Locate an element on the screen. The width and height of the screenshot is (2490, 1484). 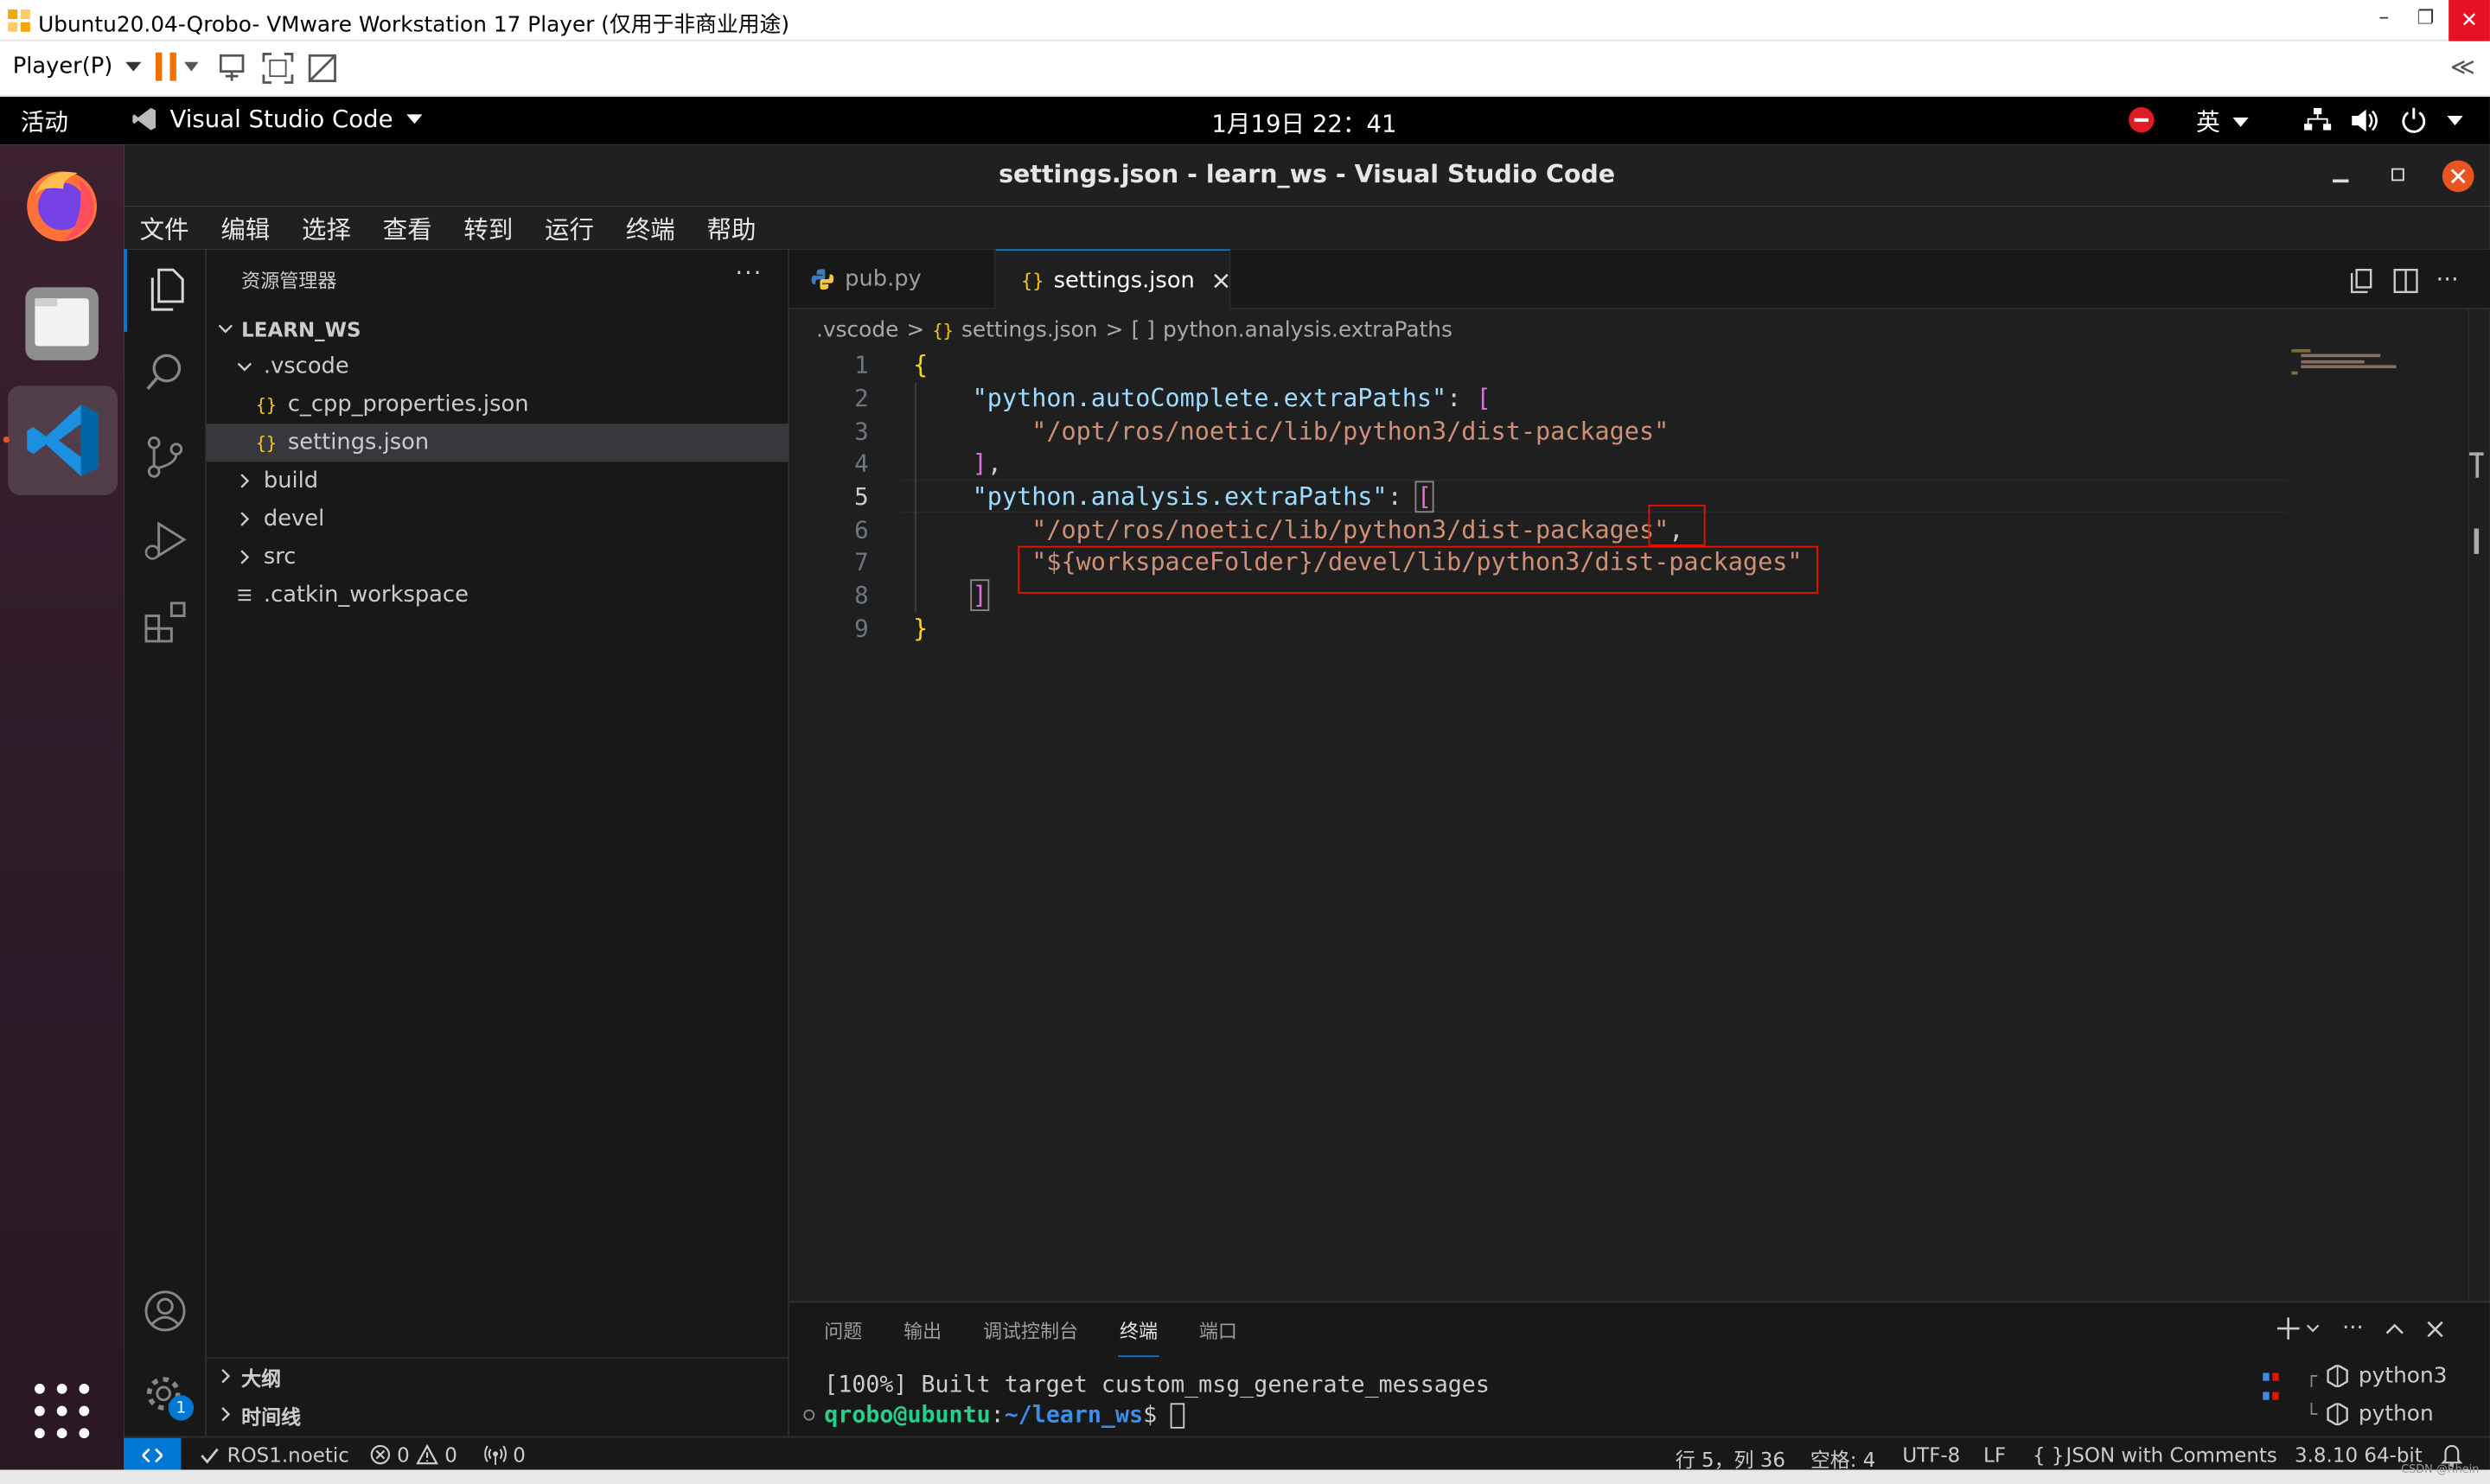
close-button is located at coordinates (2458, 176).